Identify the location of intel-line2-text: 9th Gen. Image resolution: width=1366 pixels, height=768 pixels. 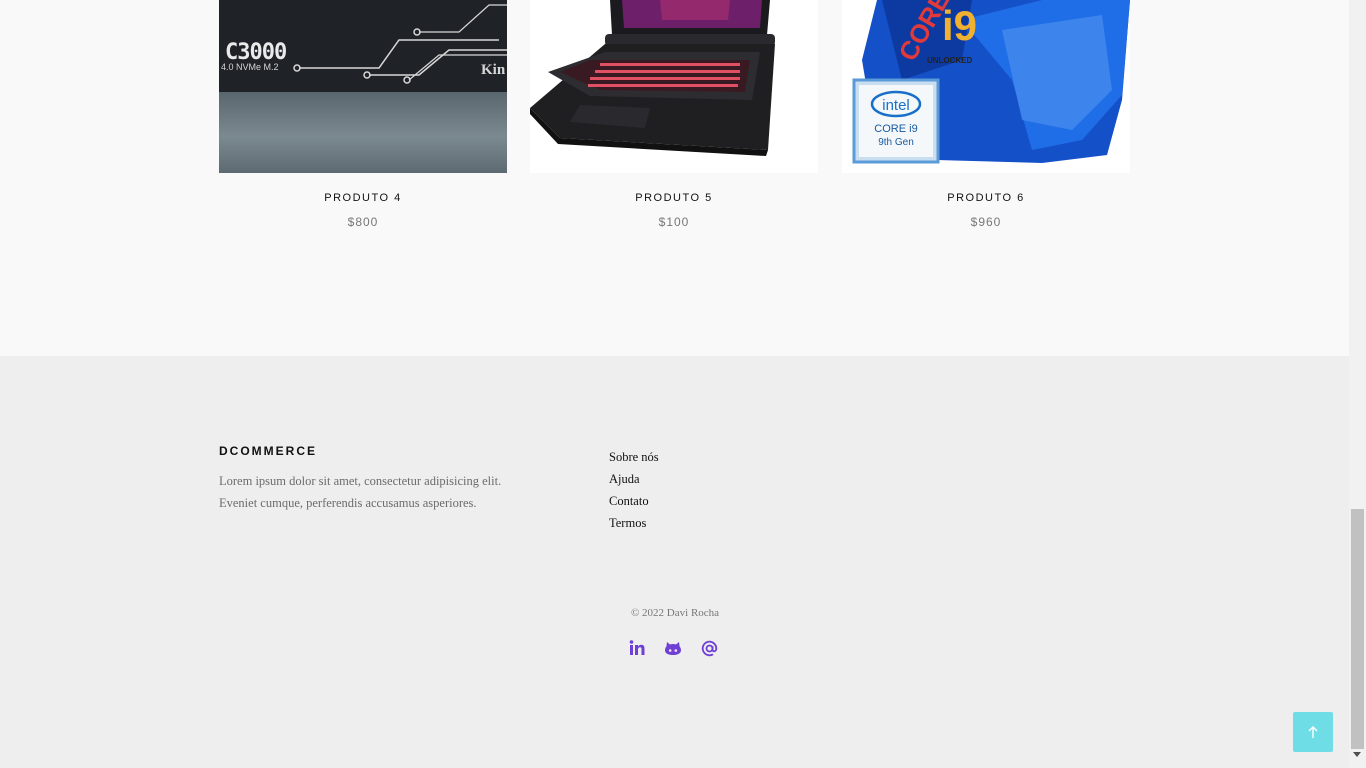
(896, 142).